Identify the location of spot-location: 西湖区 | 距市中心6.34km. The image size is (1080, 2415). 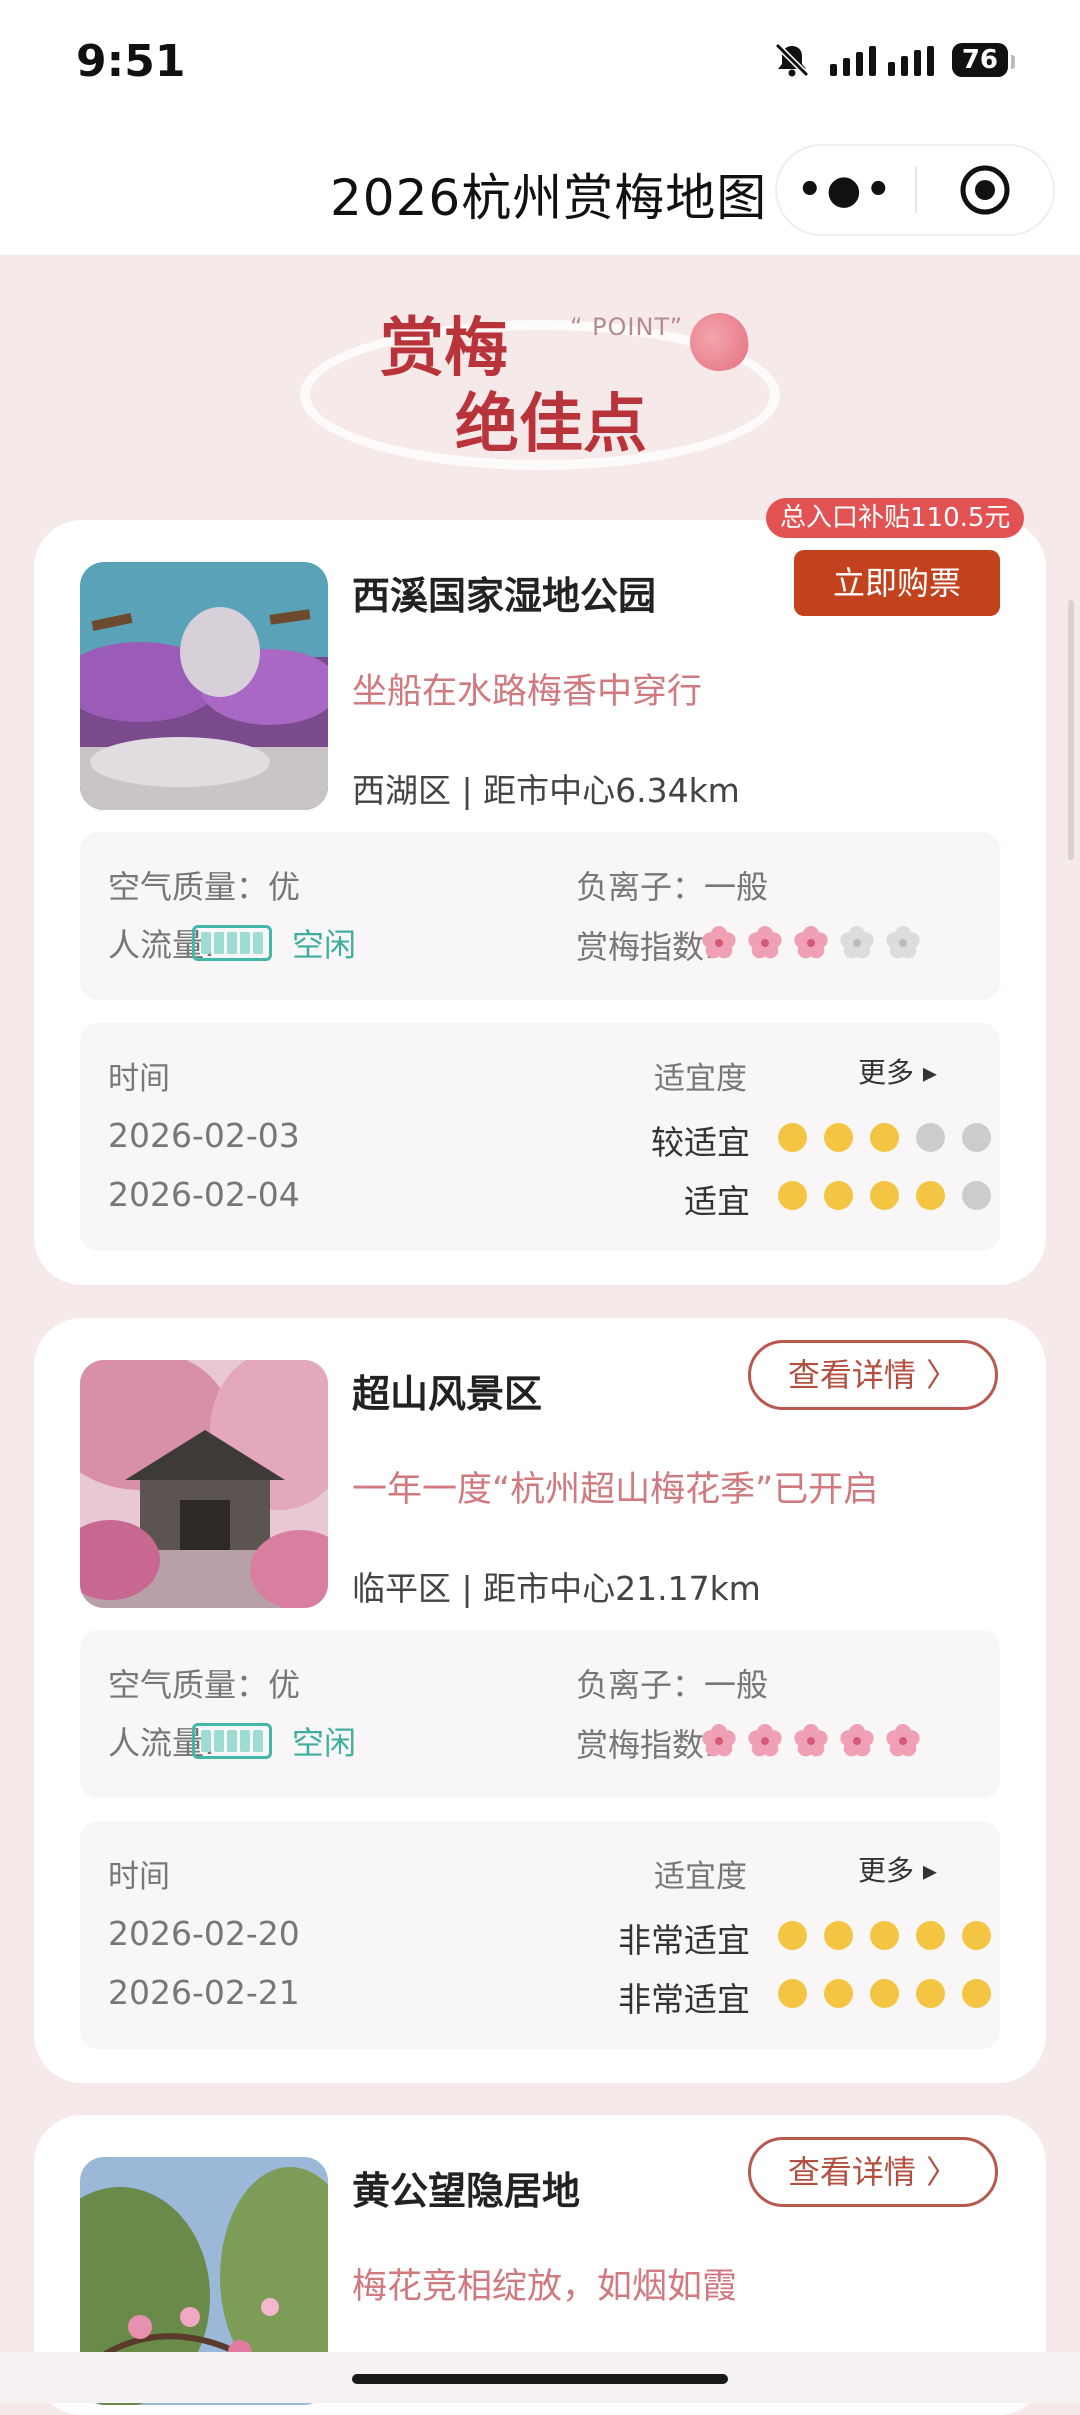
(546, 790).